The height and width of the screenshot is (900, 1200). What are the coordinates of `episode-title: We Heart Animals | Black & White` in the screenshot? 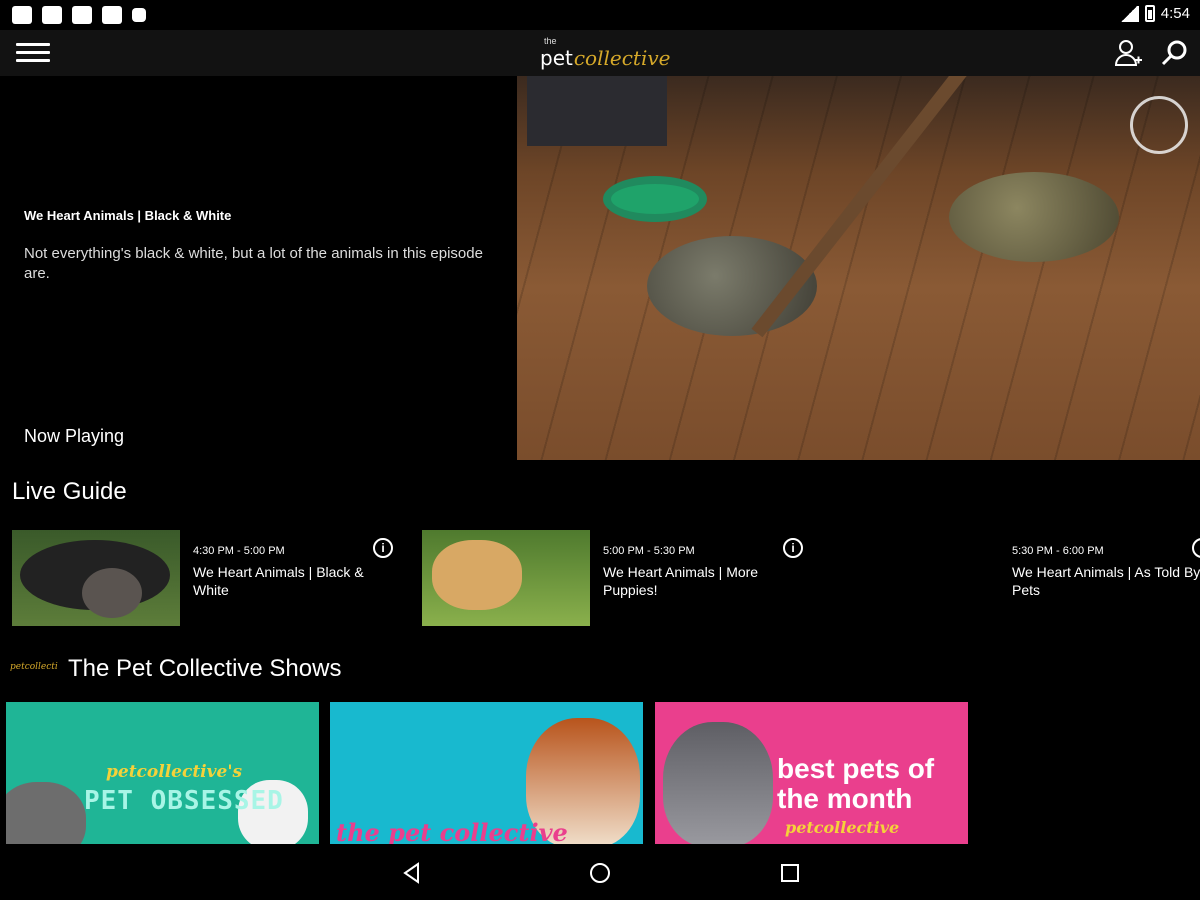 It's located at (128, 215).